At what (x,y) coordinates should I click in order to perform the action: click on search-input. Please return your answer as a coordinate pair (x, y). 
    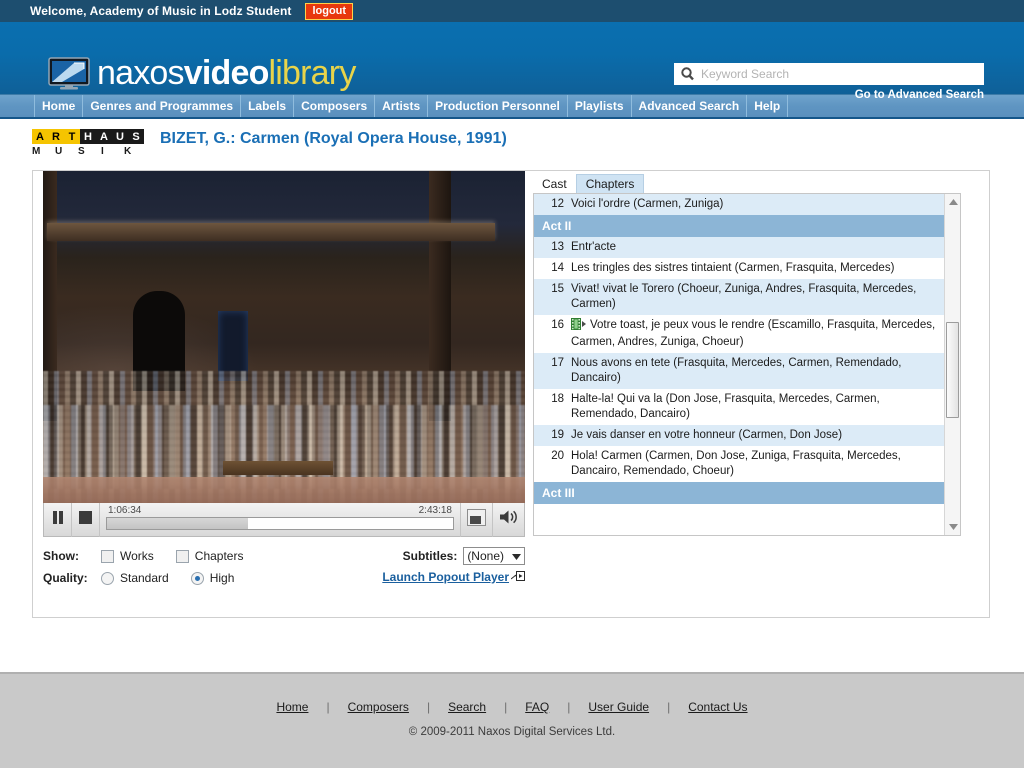
    Looking at the image, I should click on (840, 74).